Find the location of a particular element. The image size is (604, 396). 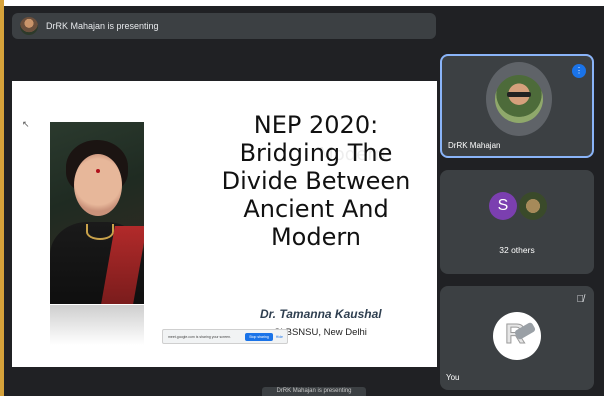

window-top-frame is located at coordinates (302, 3).